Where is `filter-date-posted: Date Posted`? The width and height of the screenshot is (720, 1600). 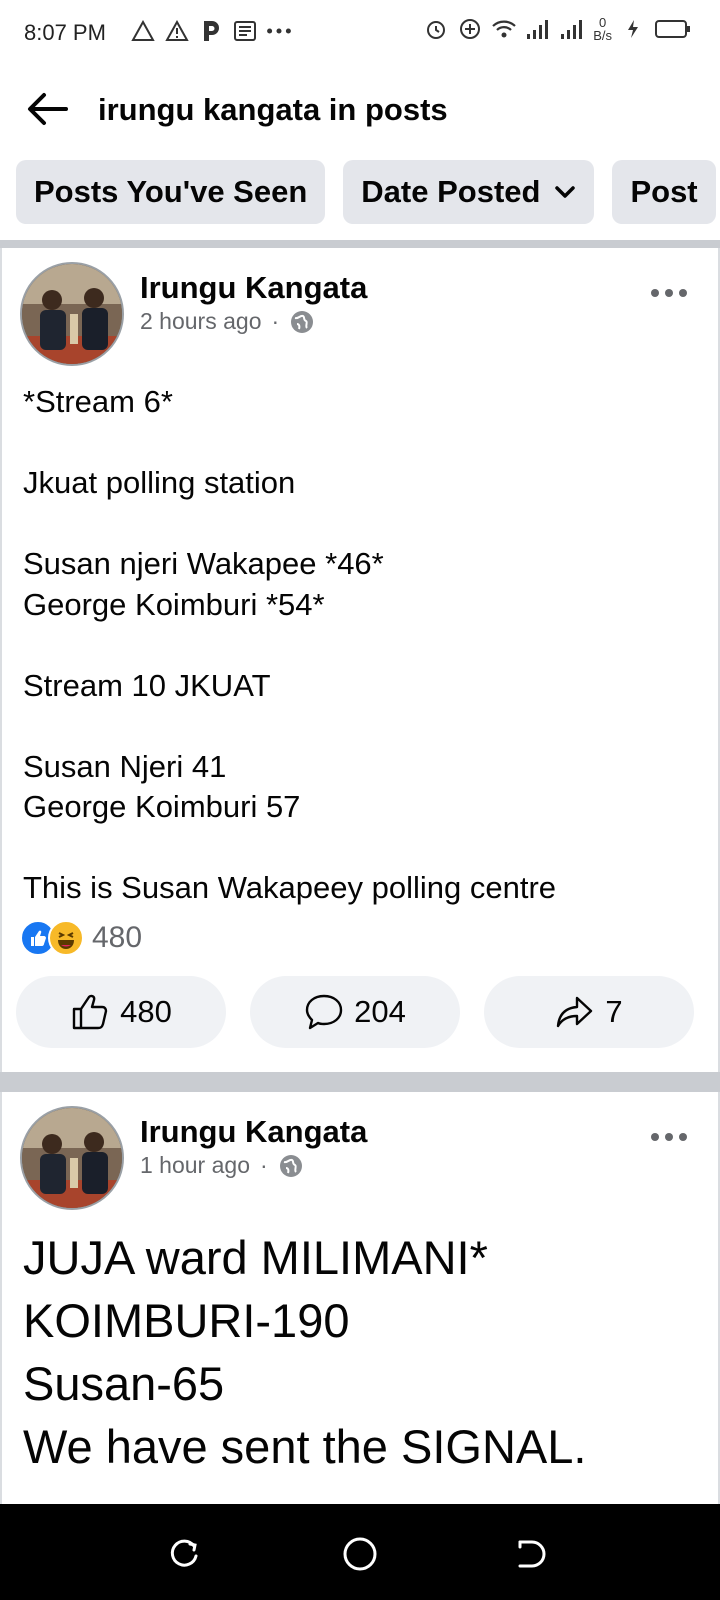 filter-date-posted: Date Posted is located at coordinates (469, 192).